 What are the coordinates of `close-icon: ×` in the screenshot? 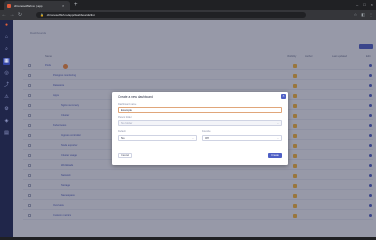 It's located at (283, 96).